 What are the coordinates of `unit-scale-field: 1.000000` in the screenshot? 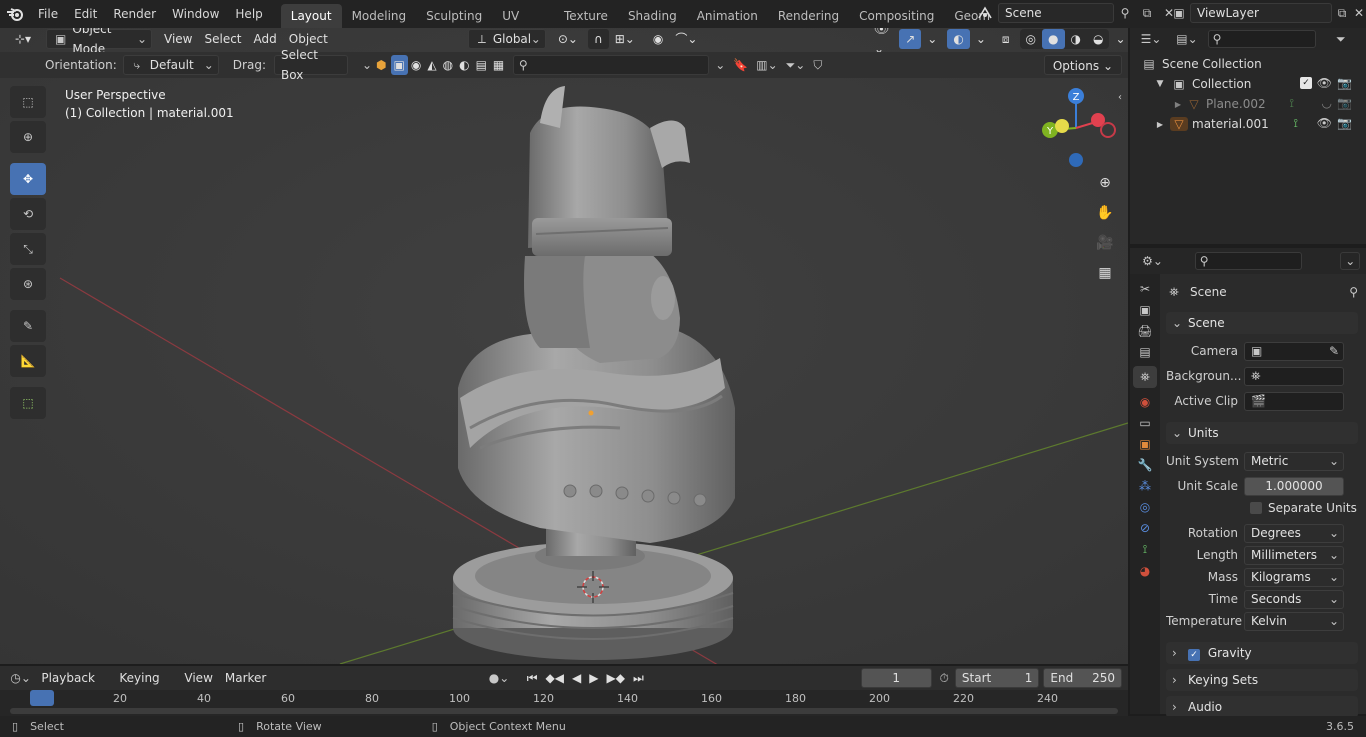 It's located at (1294, 486).